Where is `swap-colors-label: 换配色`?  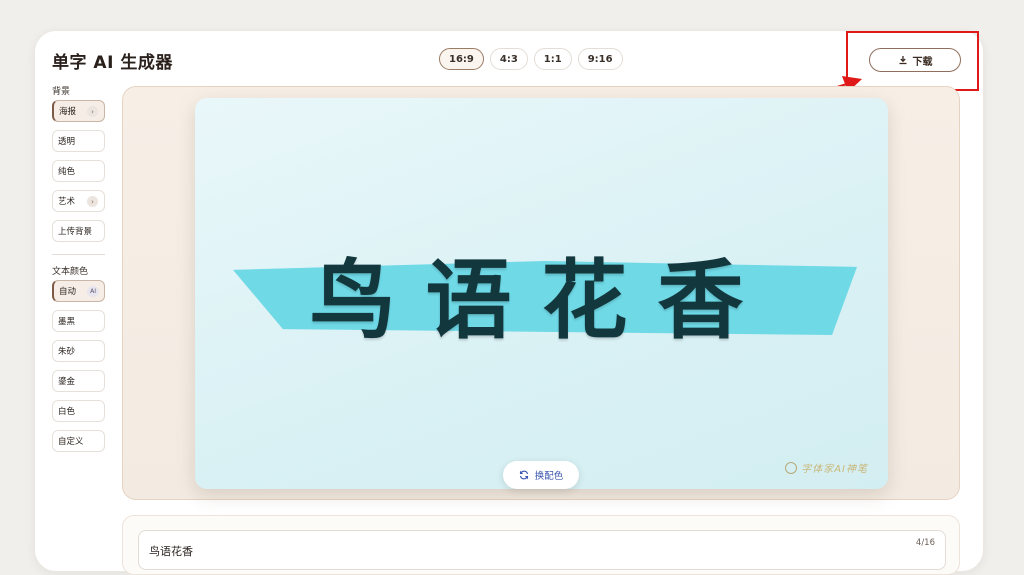
swap-colors-label: 换配色 is located at coordinates (549, 476).